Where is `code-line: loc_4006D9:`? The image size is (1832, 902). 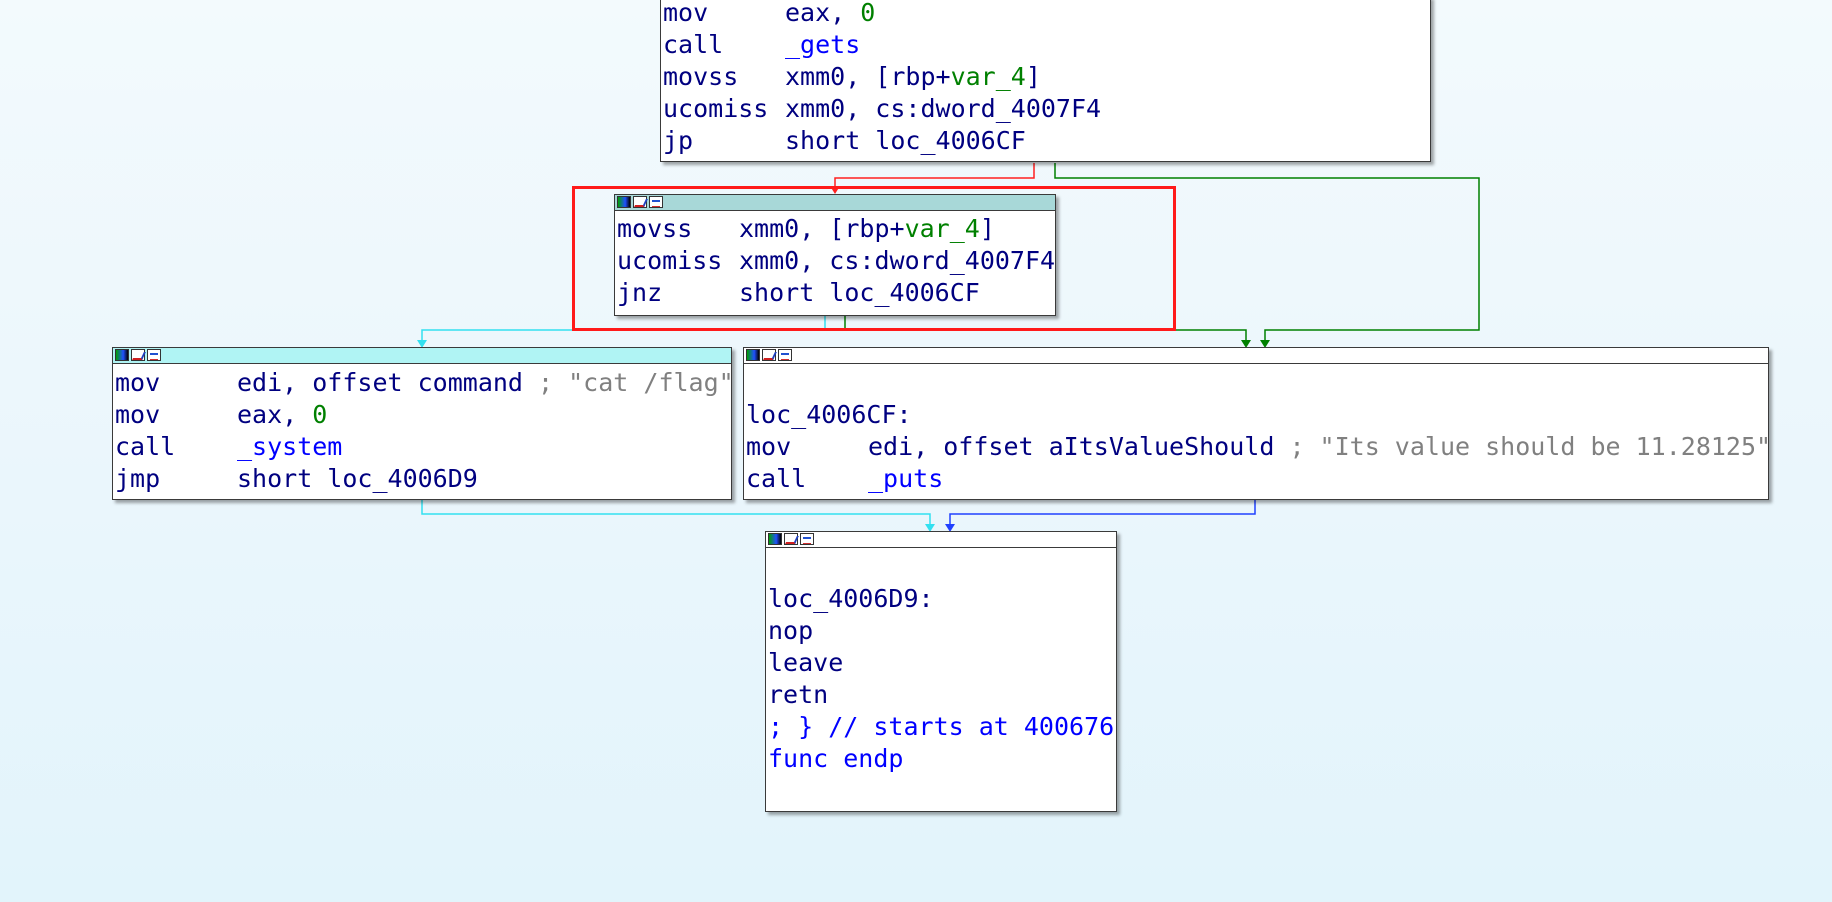 code-line: loc_4006D9: is located at coordinates (942, 599).